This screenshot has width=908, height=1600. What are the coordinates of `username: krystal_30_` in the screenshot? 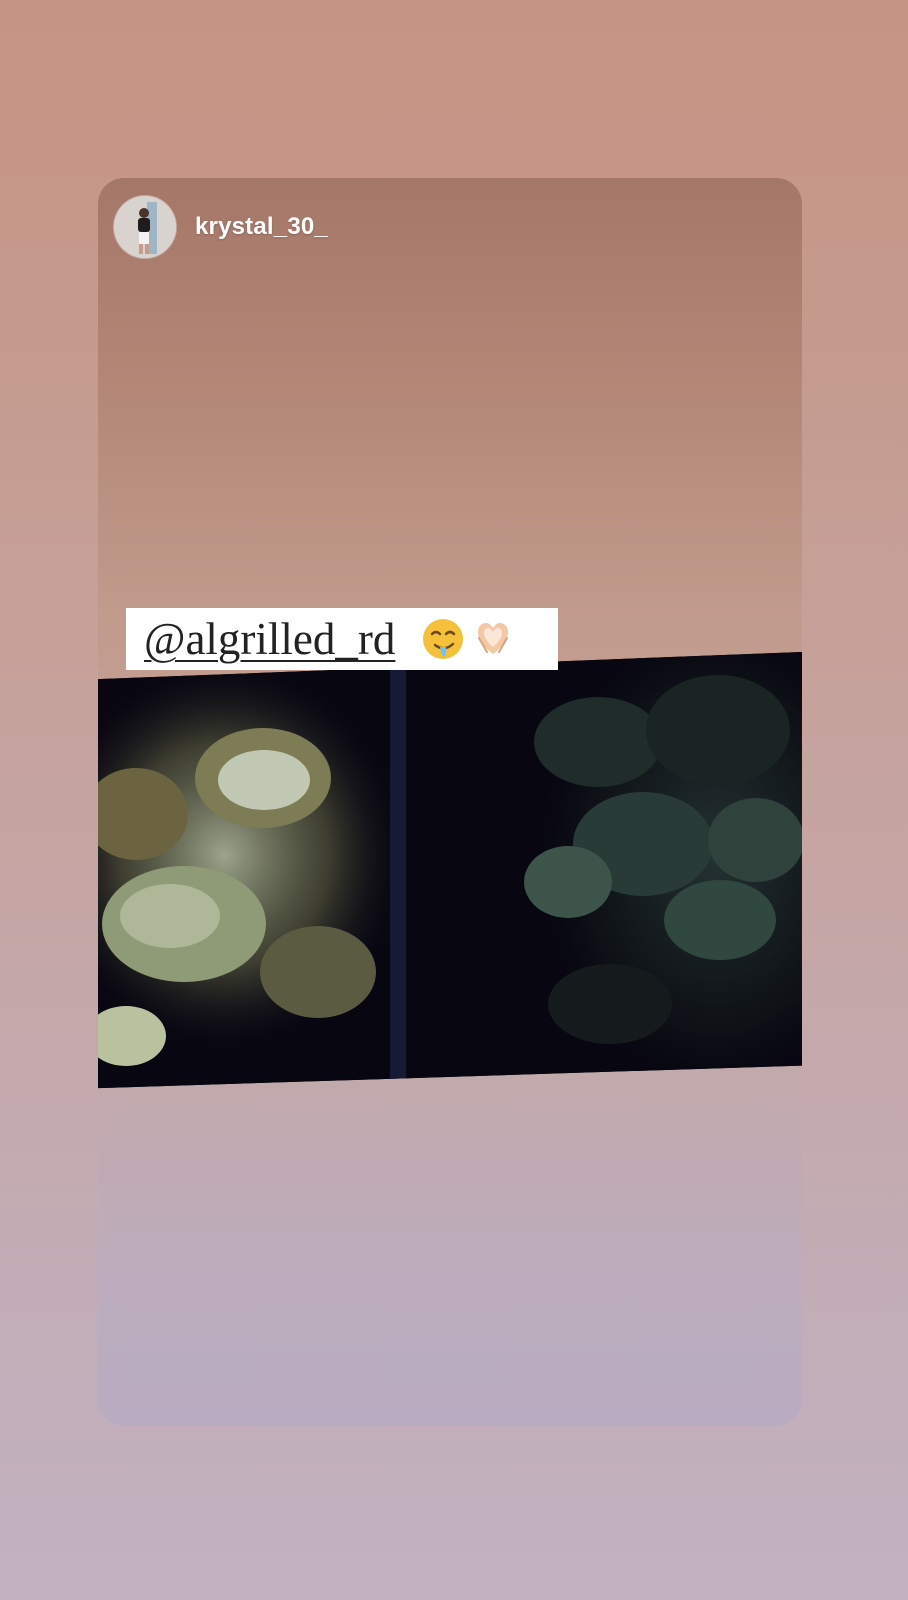 It's located at (261, 227).